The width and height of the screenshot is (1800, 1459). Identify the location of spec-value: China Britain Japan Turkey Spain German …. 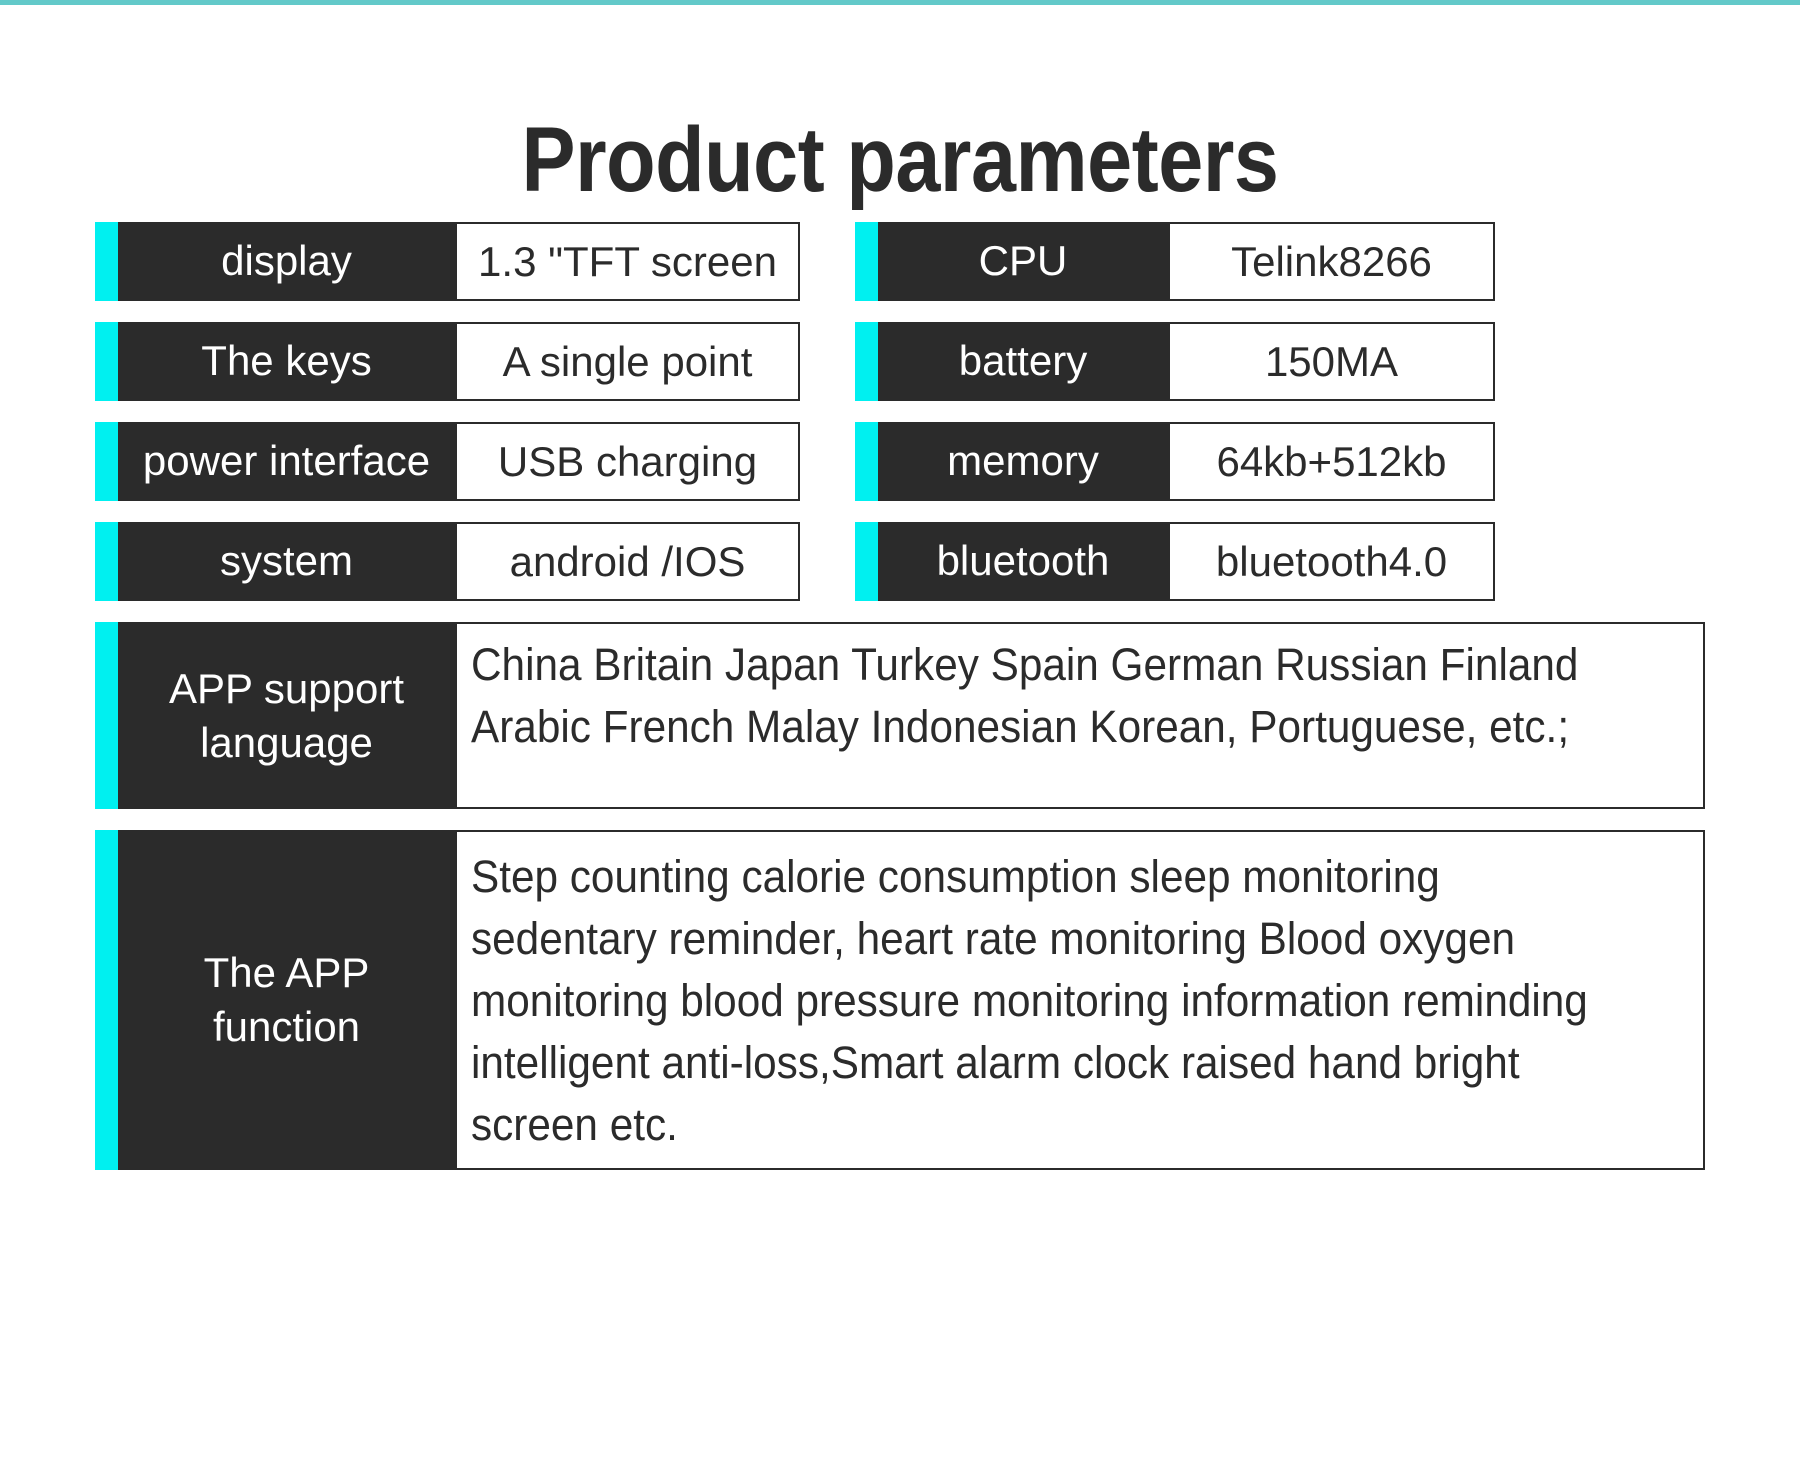
(1080, 715).